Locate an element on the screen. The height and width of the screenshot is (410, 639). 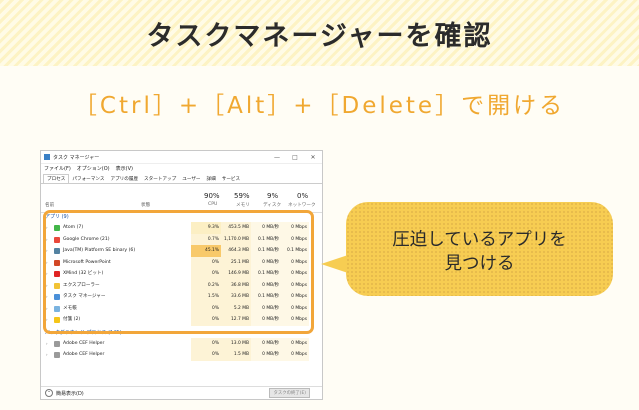
disk-total: 9% is located at coordinates (273, 196).